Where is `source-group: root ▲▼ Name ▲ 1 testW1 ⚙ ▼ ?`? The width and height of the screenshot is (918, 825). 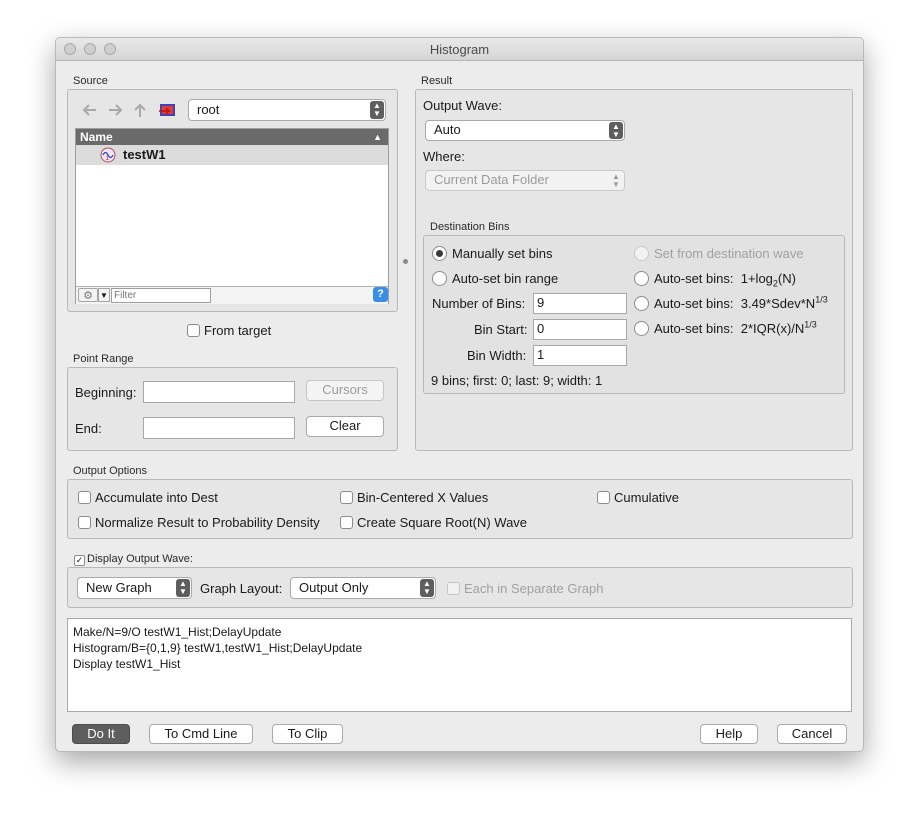
source-group: root ▲▼ Name ▲ 1 testW1 ⚙ ▼ ? is located at coordinates (232, 200).